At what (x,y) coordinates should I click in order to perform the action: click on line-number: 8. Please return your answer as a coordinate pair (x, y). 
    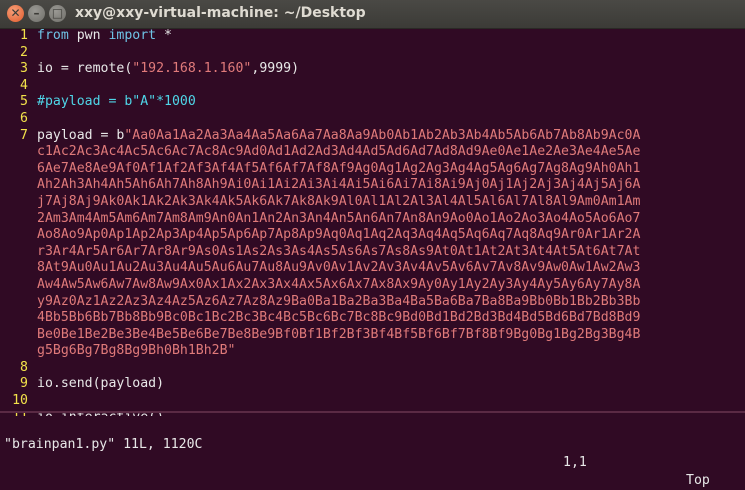
    Looking at the image, I should click on (24, 367).